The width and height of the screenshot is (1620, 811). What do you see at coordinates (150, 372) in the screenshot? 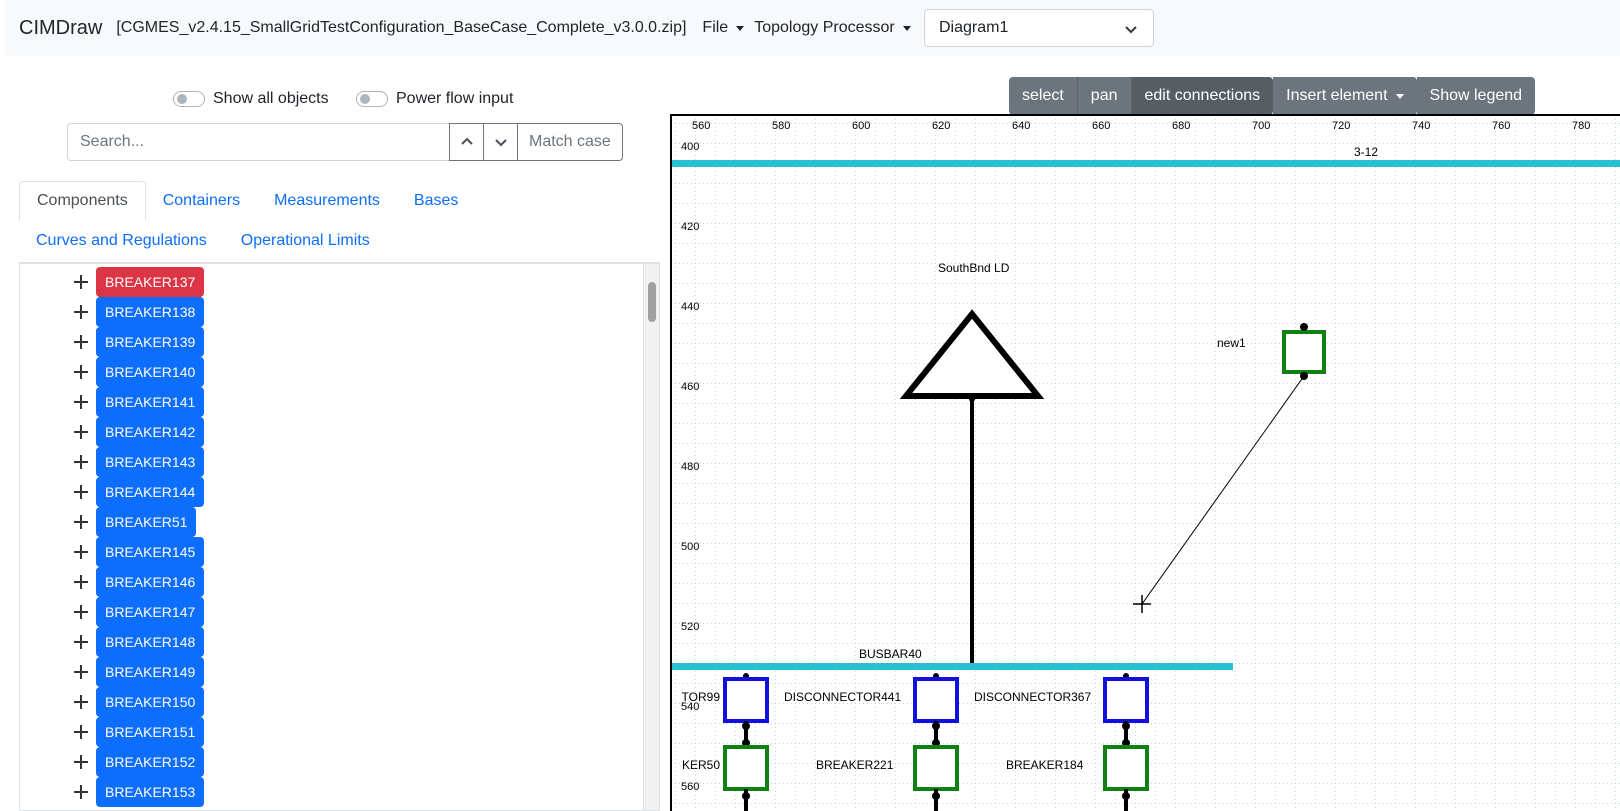
I see `tree-item-badge: BREAKER140` at bounding box center [150, 372].